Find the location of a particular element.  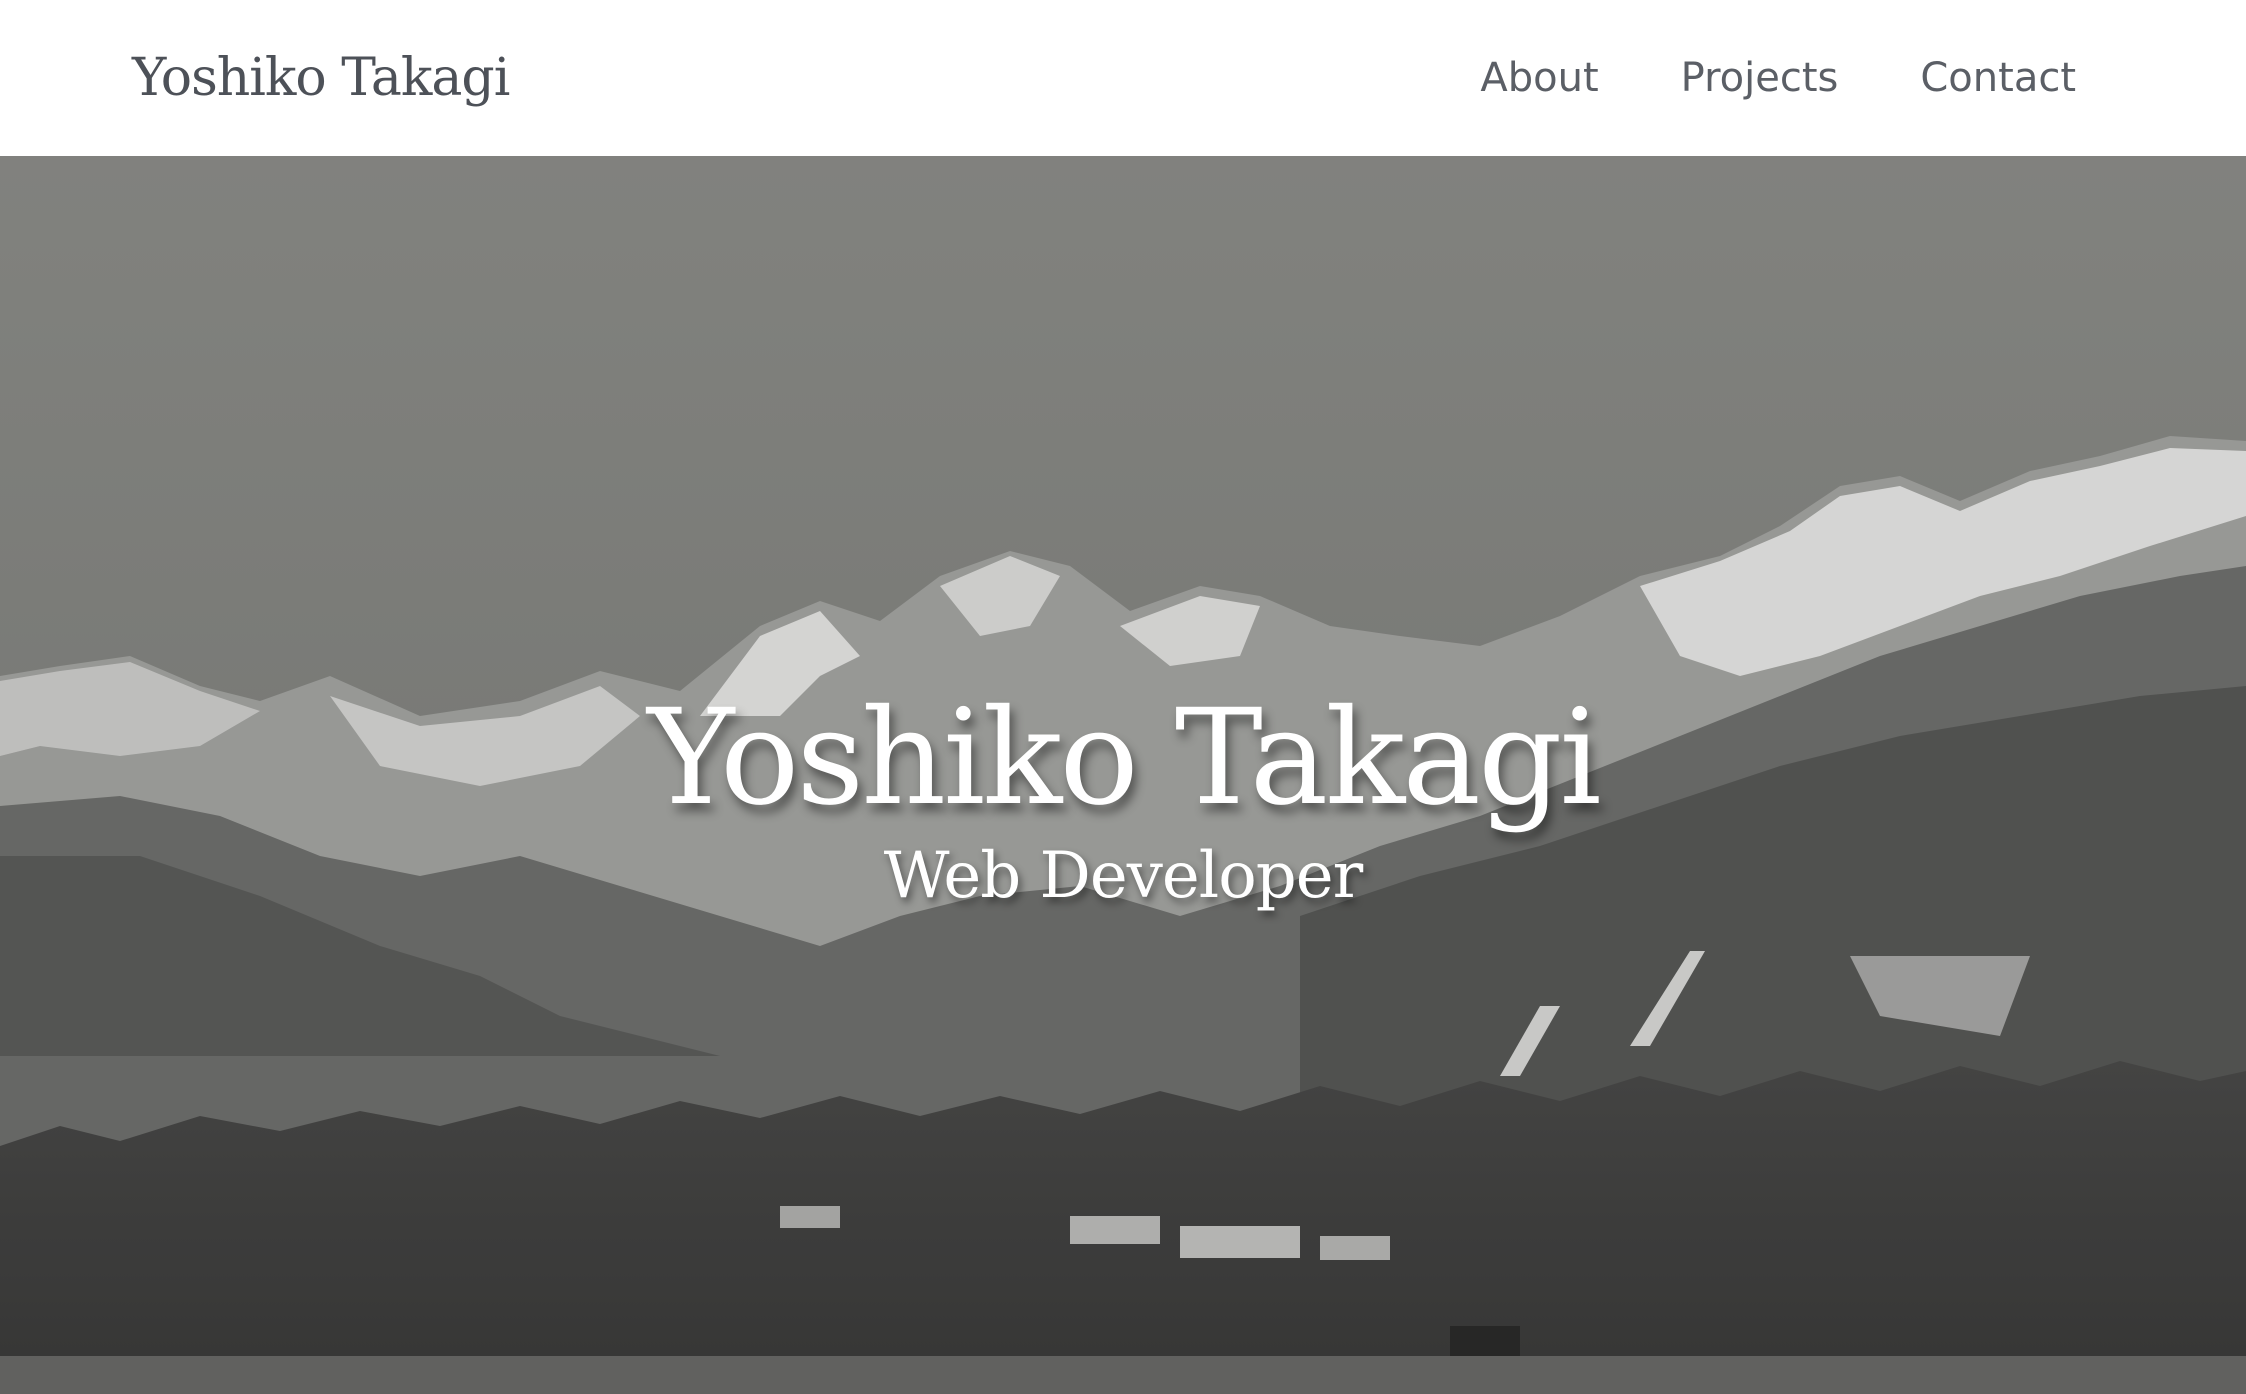

nav-contact-link: Contact is located at coordinates (1998, 78).